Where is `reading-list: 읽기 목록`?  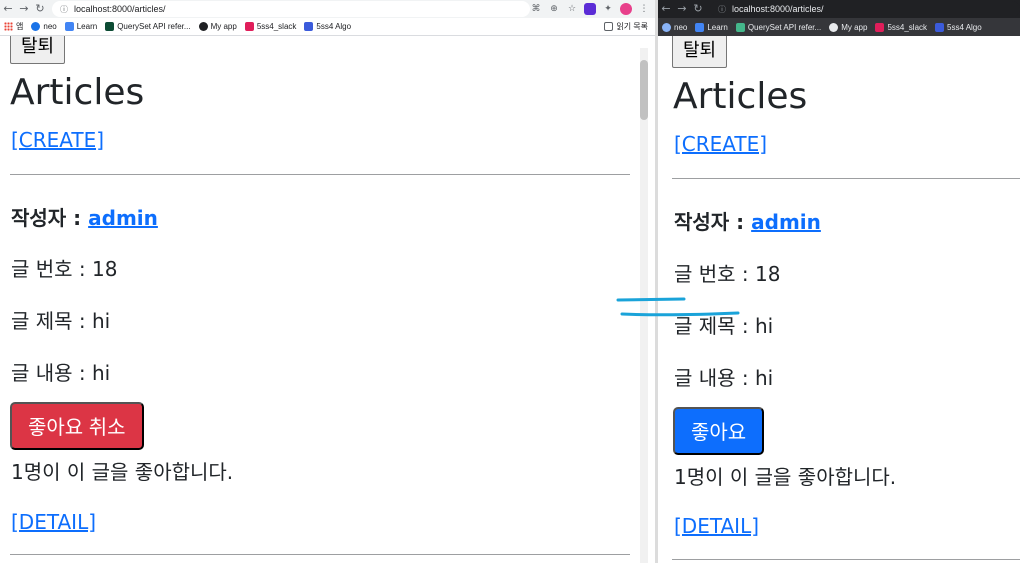 reading-list: 읽기 목록 is located at coordinates (630, 26).